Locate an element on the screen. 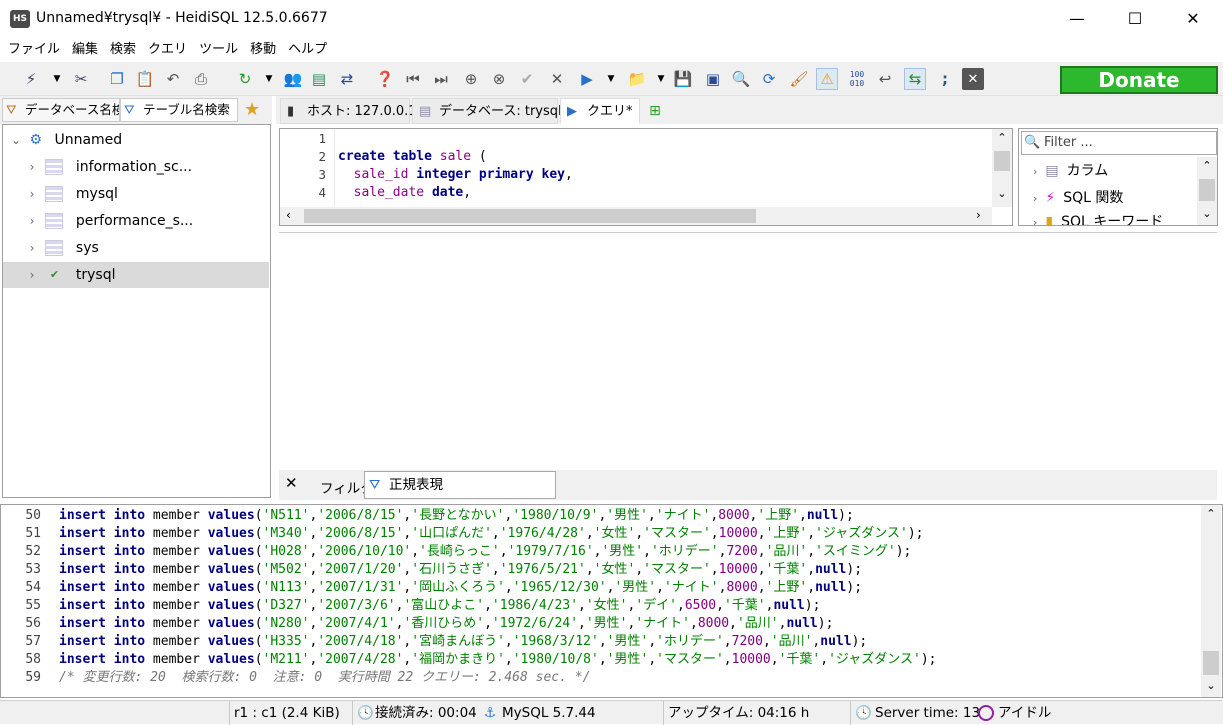  format-sql-icon: 🖌 is located at coordinates (799, 79).